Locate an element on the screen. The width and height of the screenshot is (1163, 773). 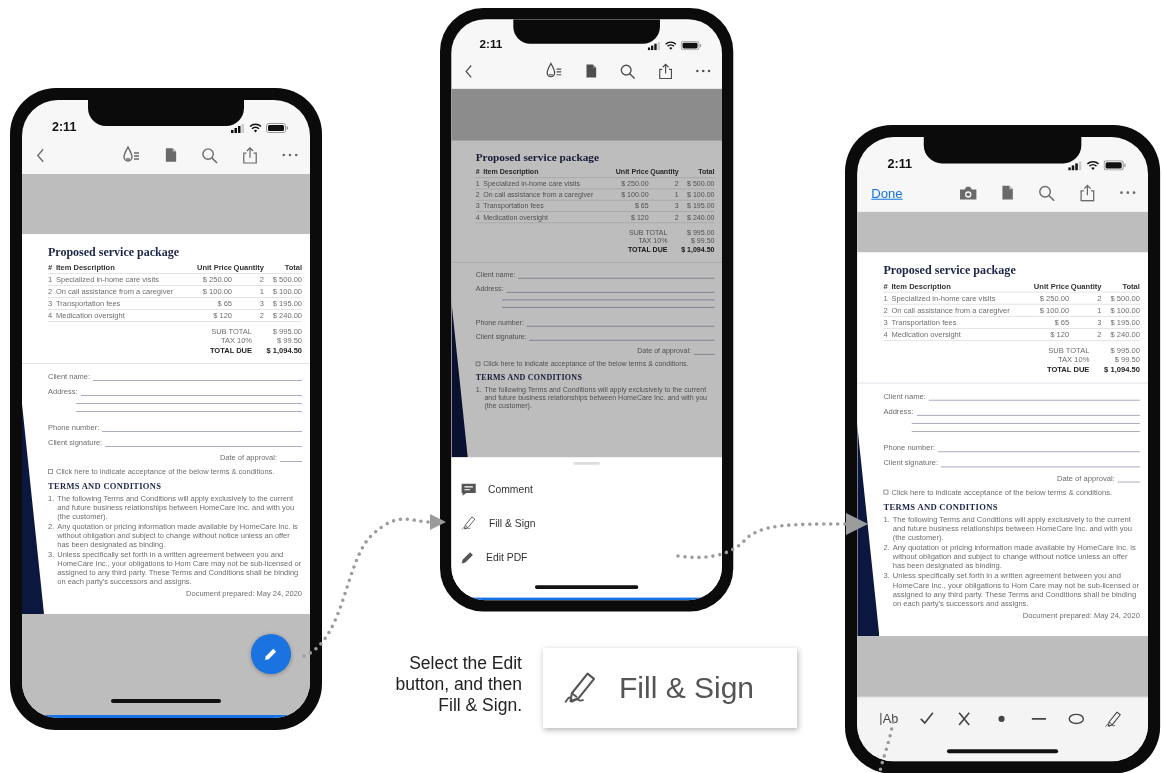
fill-sign-label: Fill & Sign is located at coordinates (687, 688).